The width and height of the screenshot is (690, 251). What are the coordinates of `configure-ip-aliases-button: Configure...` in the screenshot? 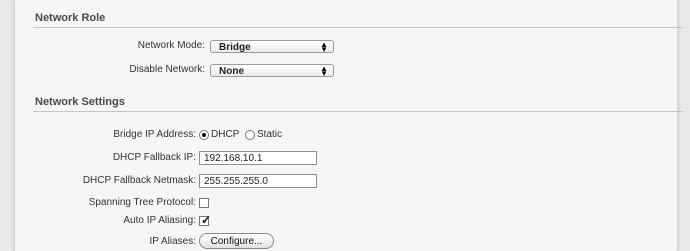 It's located at (236, 241).